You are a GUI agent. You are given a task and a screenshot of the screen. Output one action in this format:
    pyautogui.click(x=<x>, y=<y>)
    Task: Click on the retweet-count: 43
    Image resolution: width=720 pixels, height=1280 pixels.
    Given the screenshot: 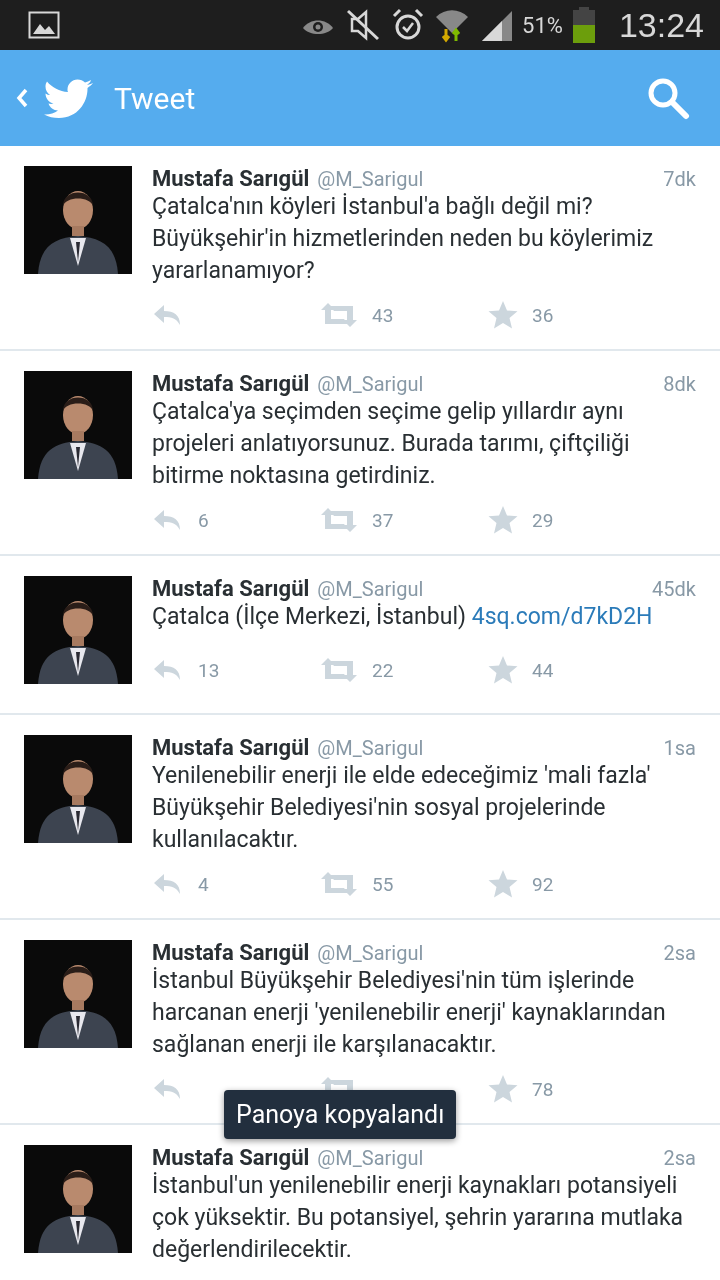 What is the action you would take?
    pyautogui.click(x=383, y=315)
    